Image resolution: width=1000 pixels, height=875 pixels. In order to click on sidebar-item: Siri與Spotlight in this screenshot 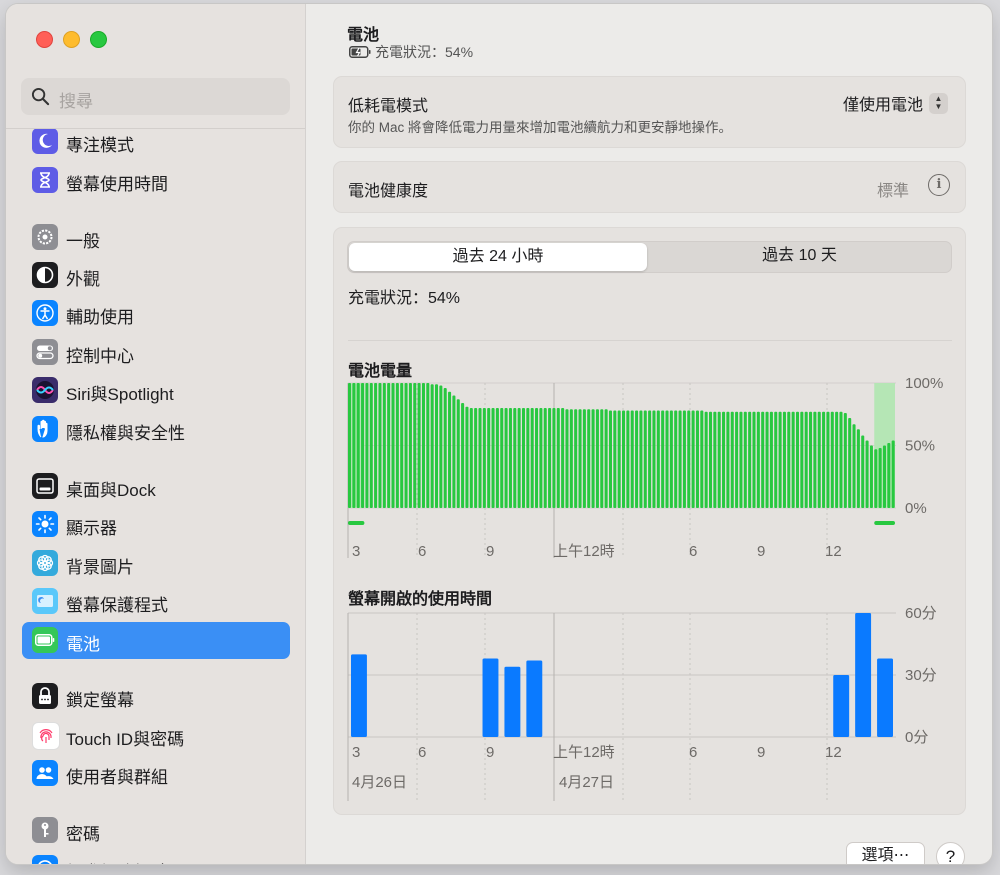, I will do `click(156, 390)`.